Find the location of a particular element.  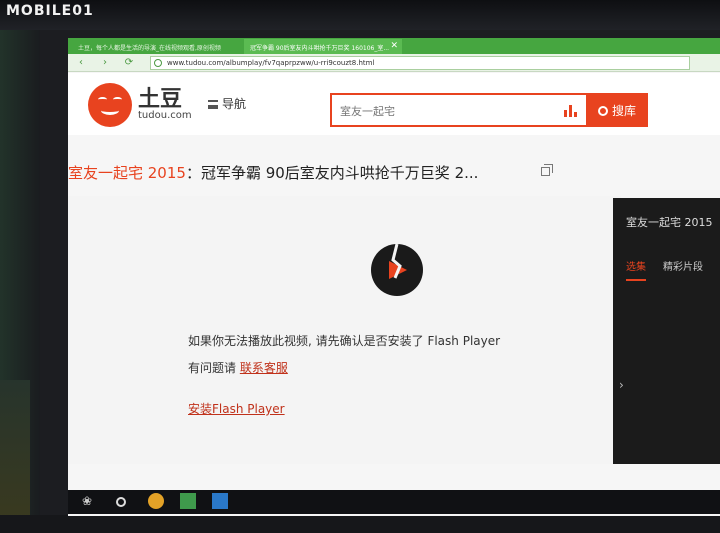

help-text: 有问题请 联系客服 is located at coordinates (238, 367).